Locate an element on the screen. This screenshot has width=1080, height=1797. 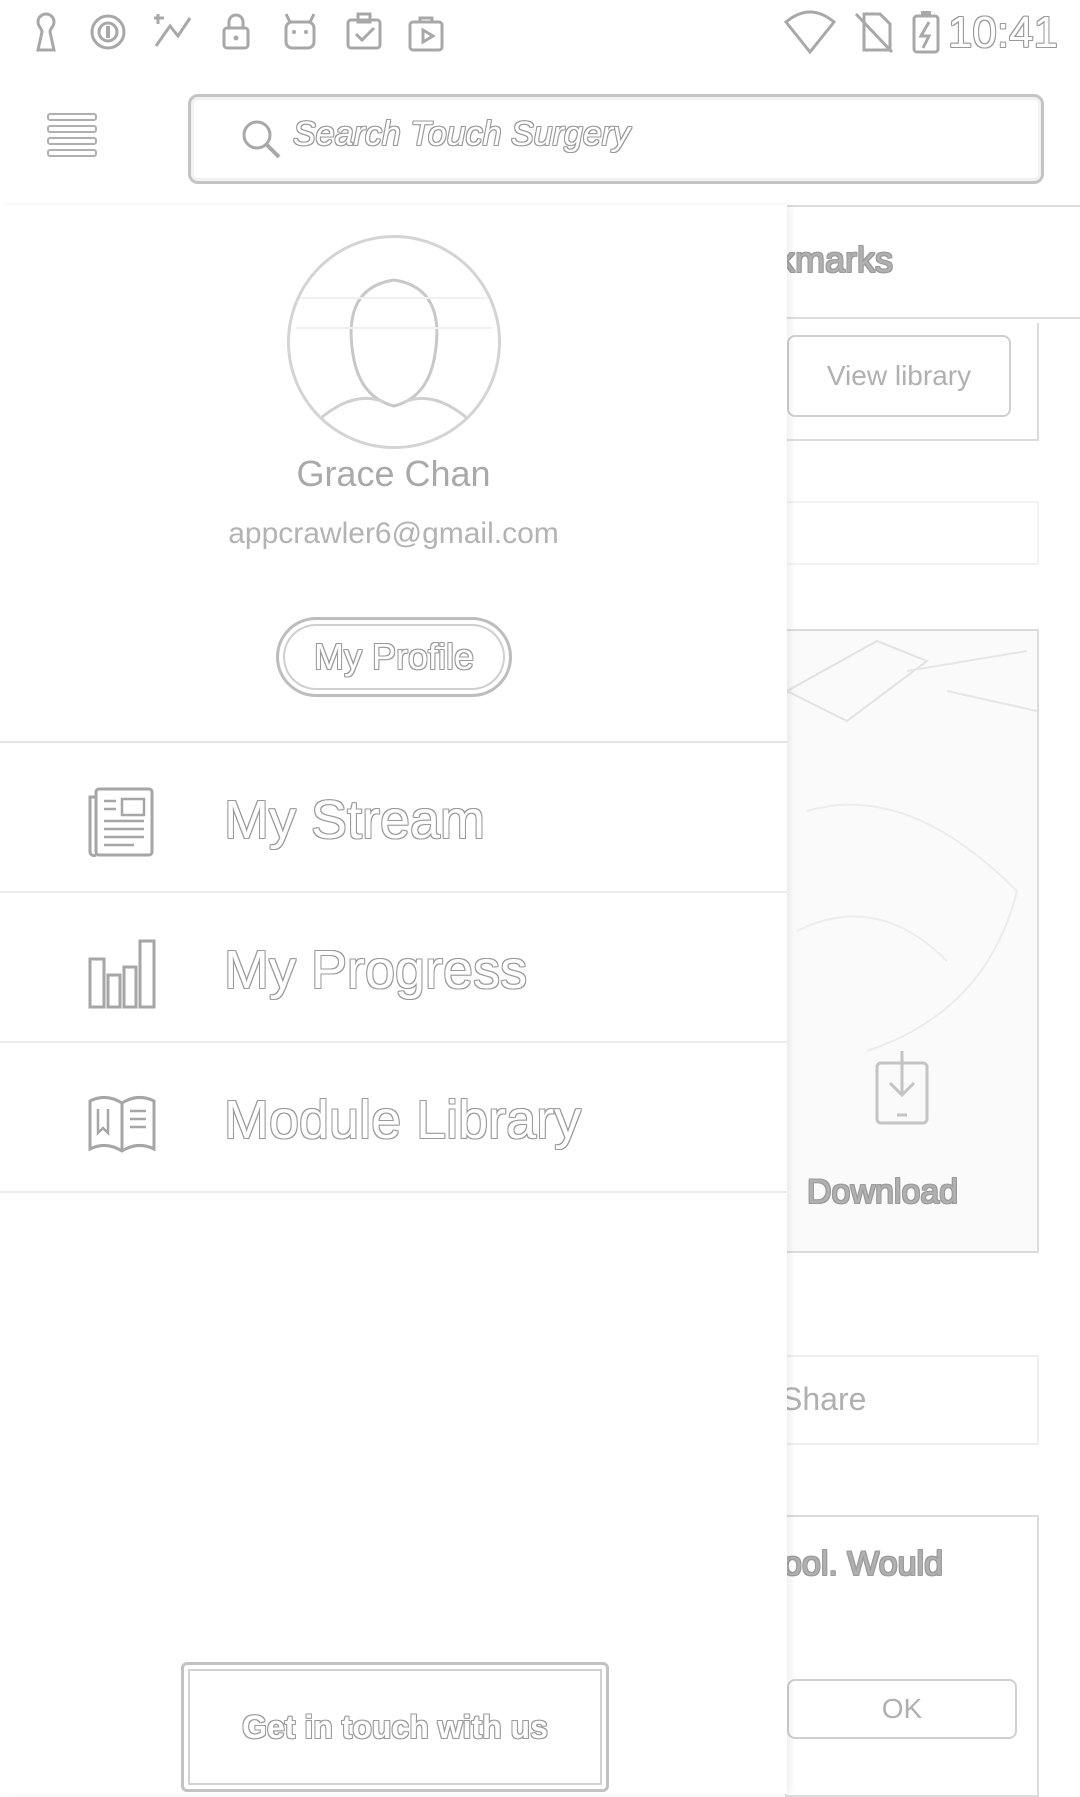
nav-label-module-library: Module Library is located at coordinates (403, 1120).